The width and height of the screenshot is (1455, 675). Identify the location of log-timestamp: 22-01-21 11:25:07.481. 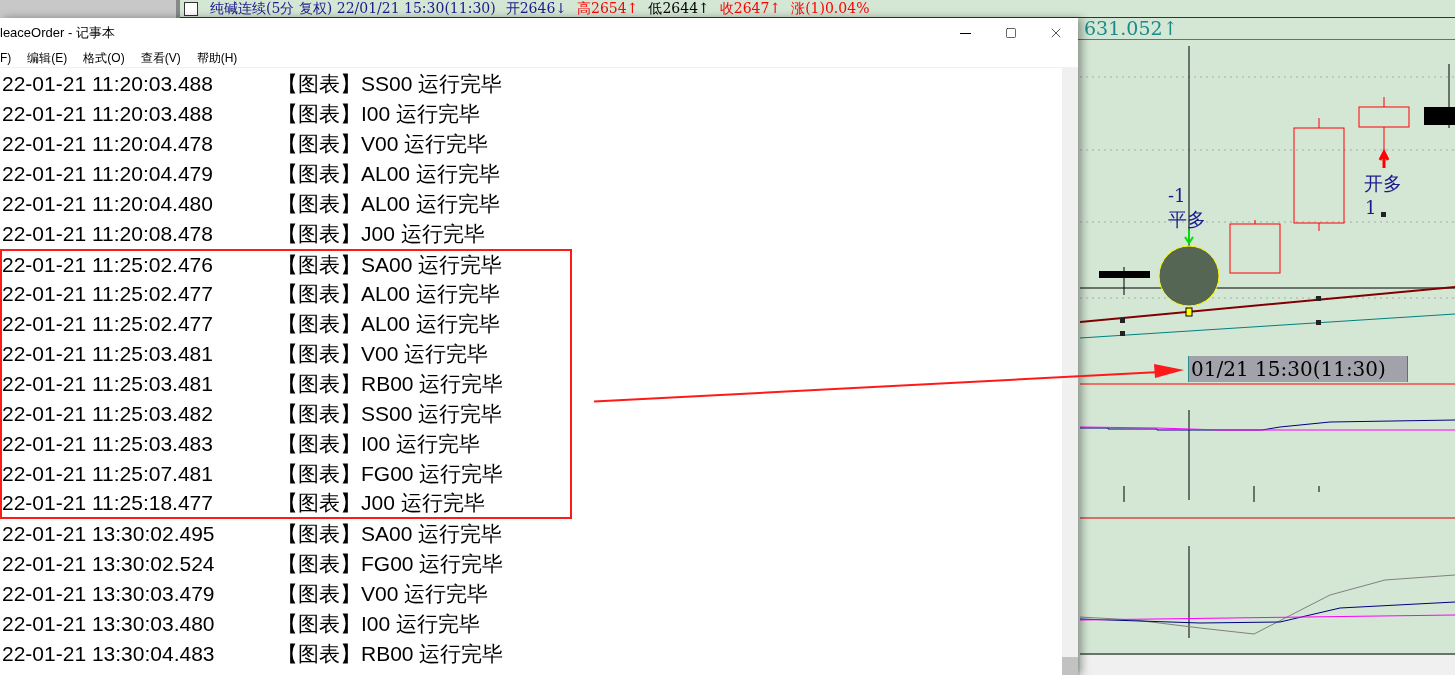
(108, 474).